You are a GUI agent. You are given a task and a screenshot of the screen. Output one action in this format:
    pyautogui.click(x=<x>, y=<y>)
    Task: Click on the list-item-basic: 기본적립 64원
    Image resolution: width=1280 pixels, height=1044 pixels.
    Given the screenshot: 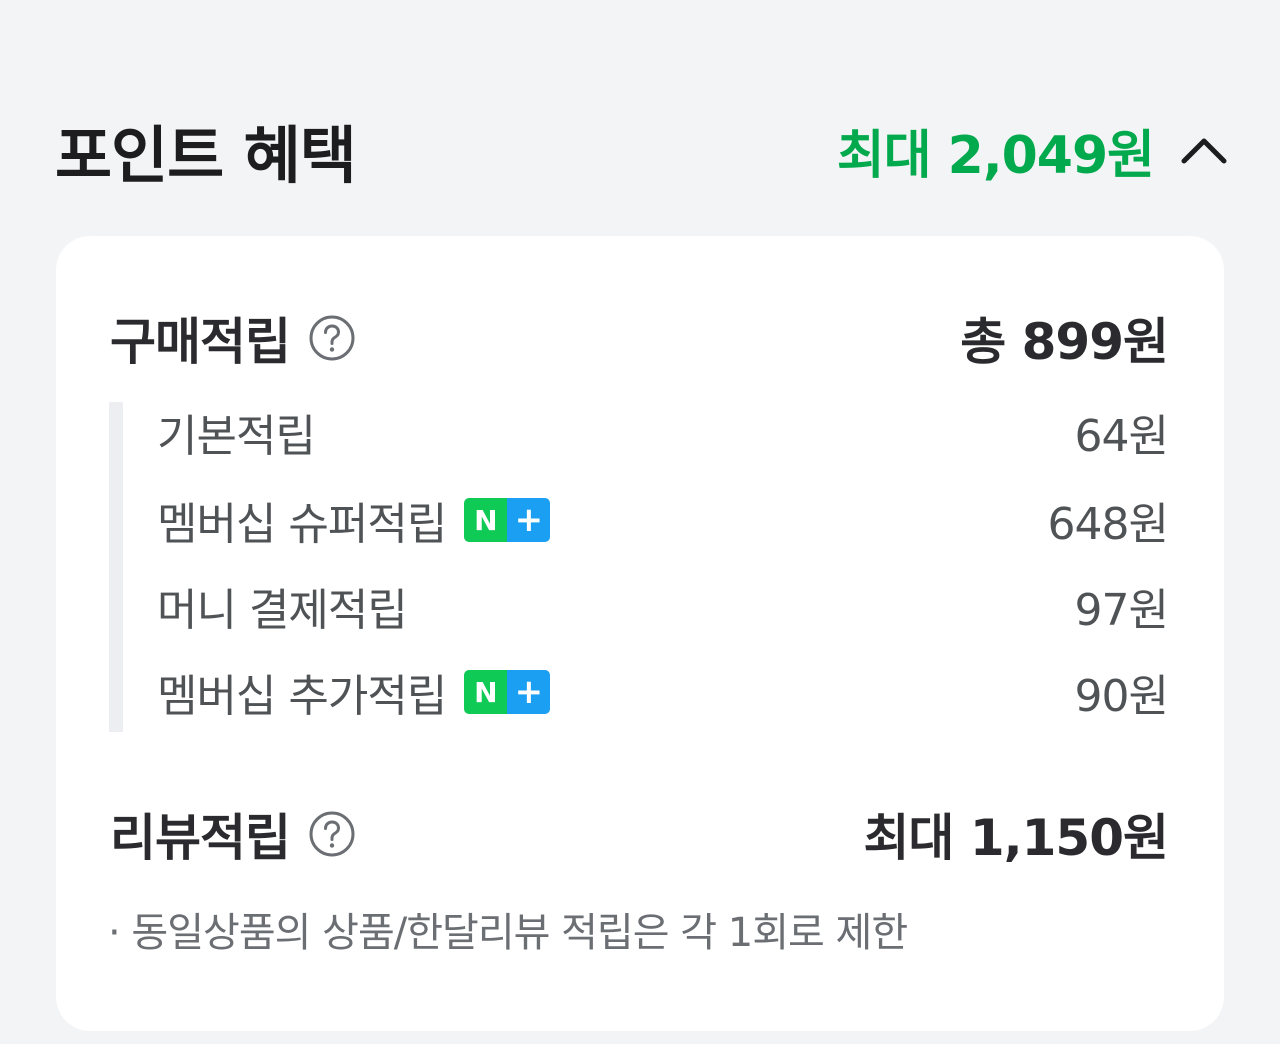 What is the action you would take?
    pyautogui.click(x=663, y=432)
    